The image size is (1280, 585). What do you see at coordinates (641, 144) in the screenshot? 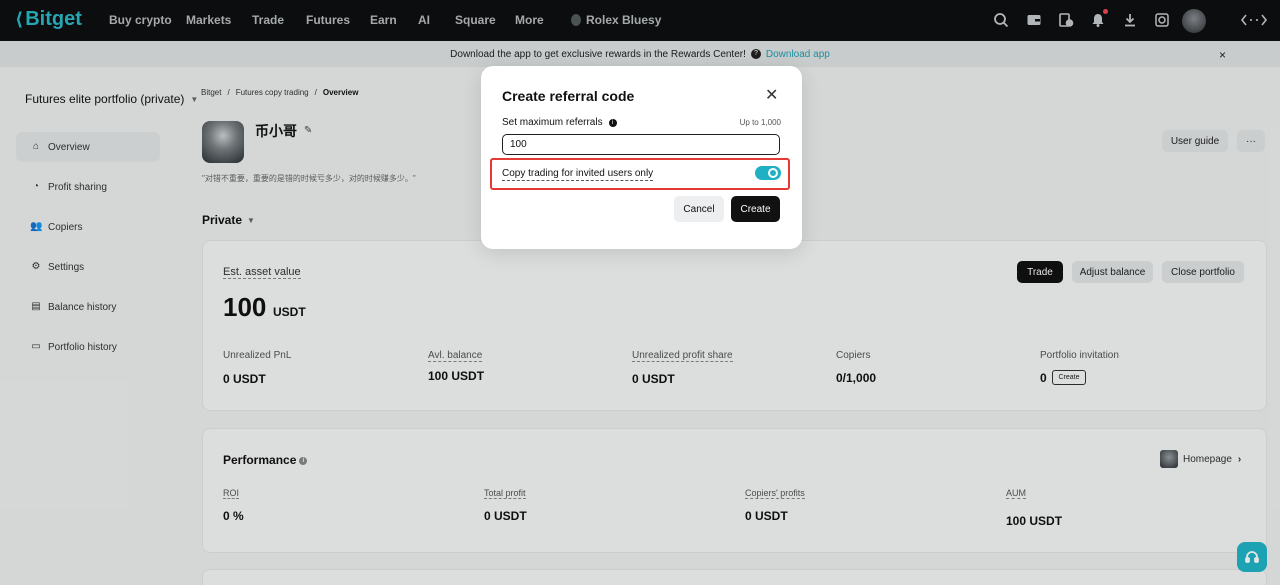
I see `max-referrals-input` at bounding box center [641, 144].